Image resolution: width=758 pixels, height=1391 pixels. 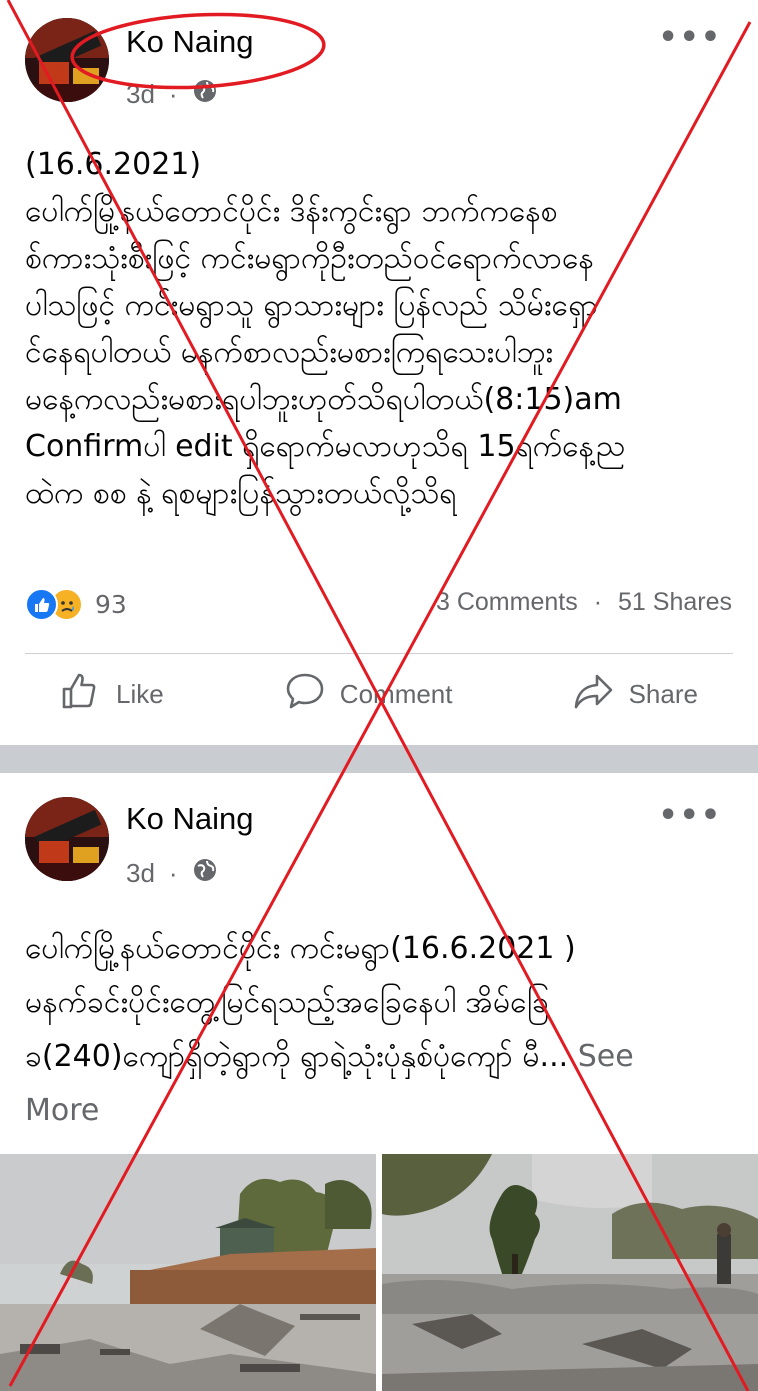 I want to click on divider, so click(x=379, y=653).